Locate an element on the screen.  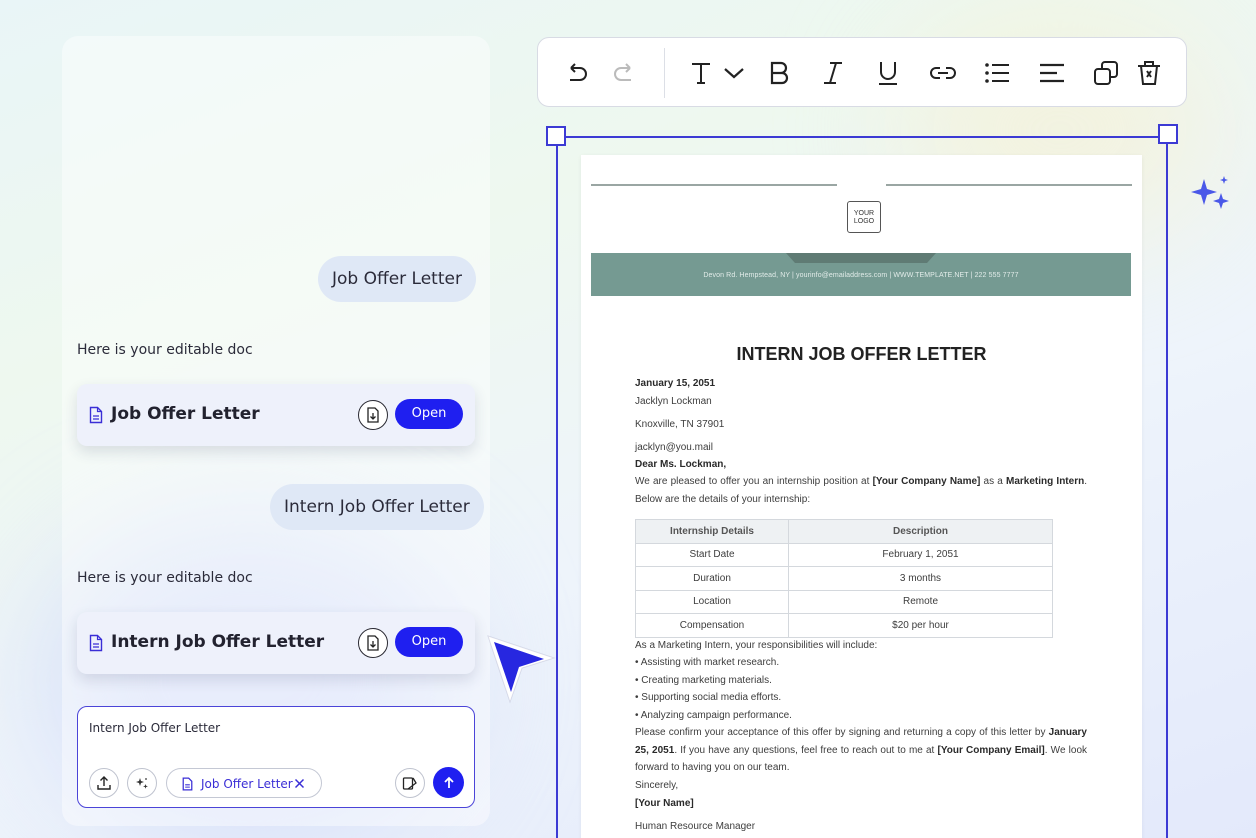
redo-icon is located at coordinates (625, 73).